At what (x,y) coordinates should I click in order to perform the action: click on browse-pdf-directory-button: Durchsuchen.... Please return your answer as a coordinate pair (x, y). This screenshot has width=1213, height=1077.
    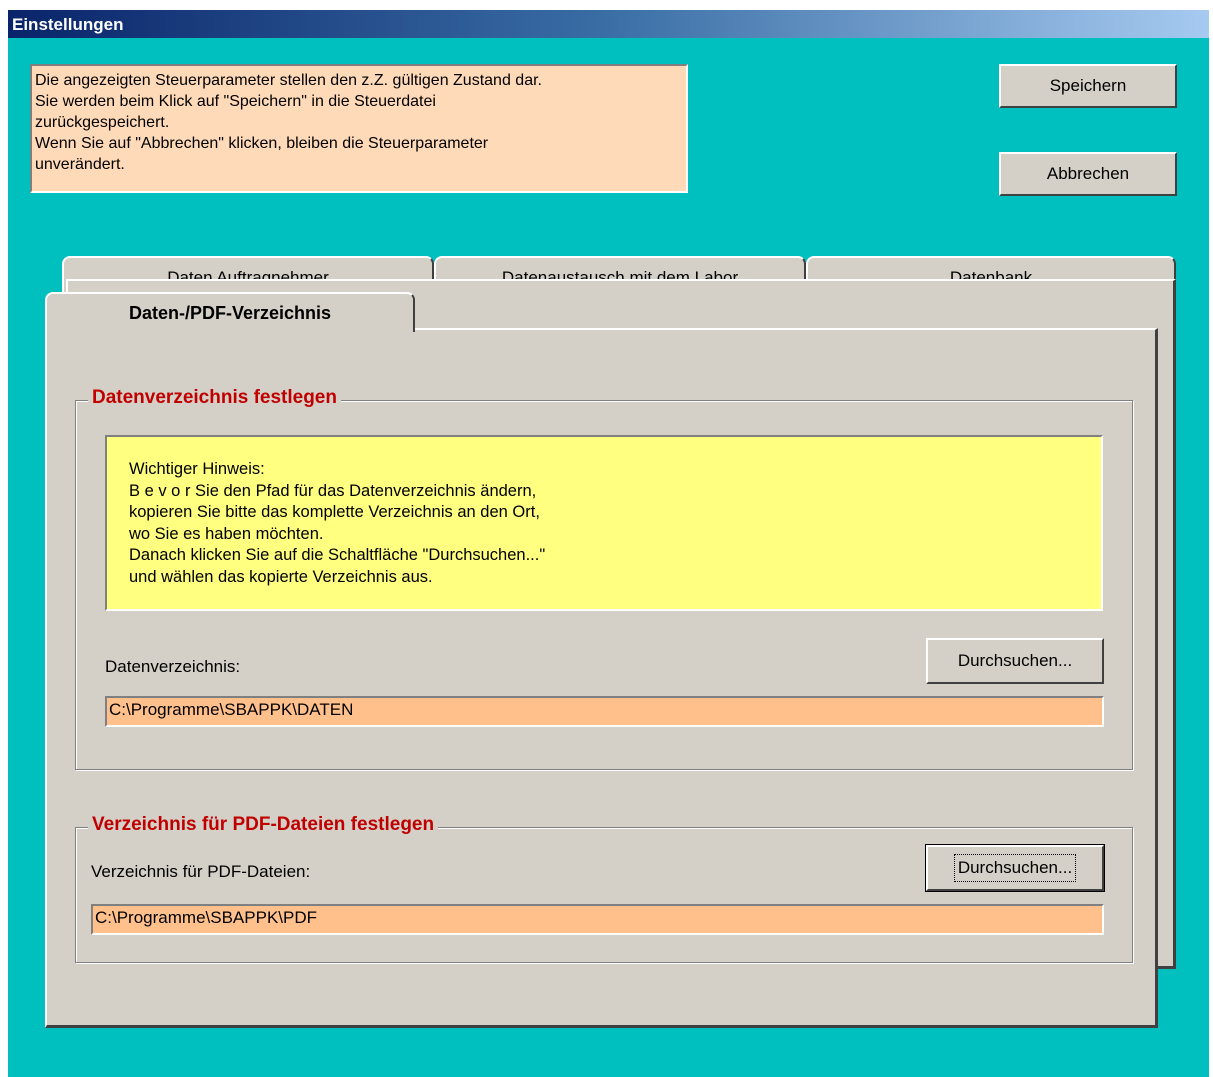
    Looking at the image, I should click on (1015, 868).